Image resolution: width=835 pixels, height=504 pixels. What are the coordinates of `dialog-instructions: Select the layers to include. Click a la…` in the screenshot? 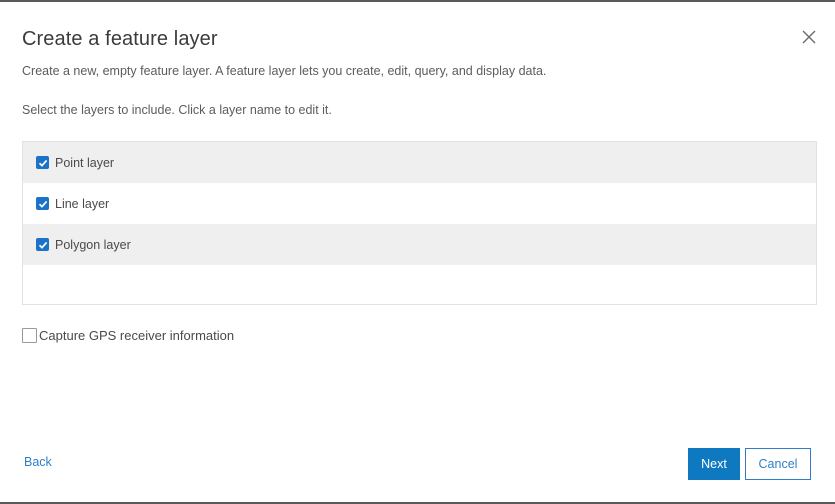 It's located at (177, 110).